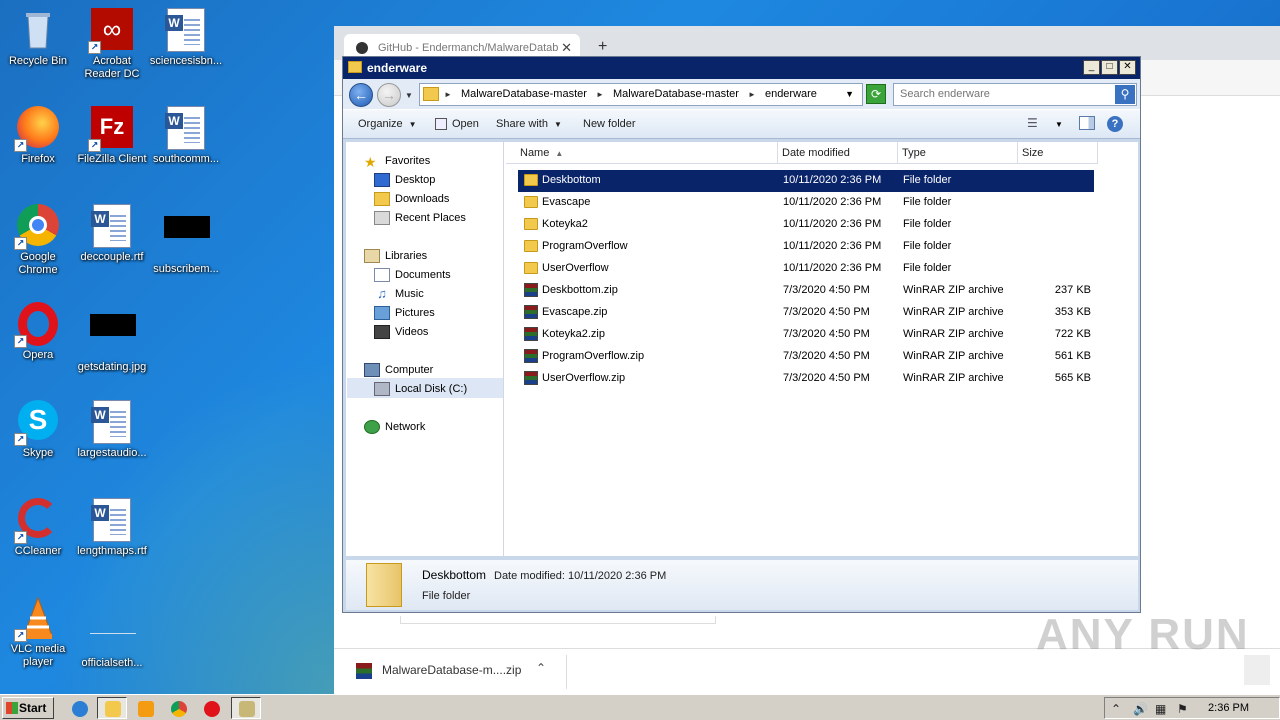 This screenshot has height=720, width=1280. I want to click on column-header-type: Type, so click(958, 153).